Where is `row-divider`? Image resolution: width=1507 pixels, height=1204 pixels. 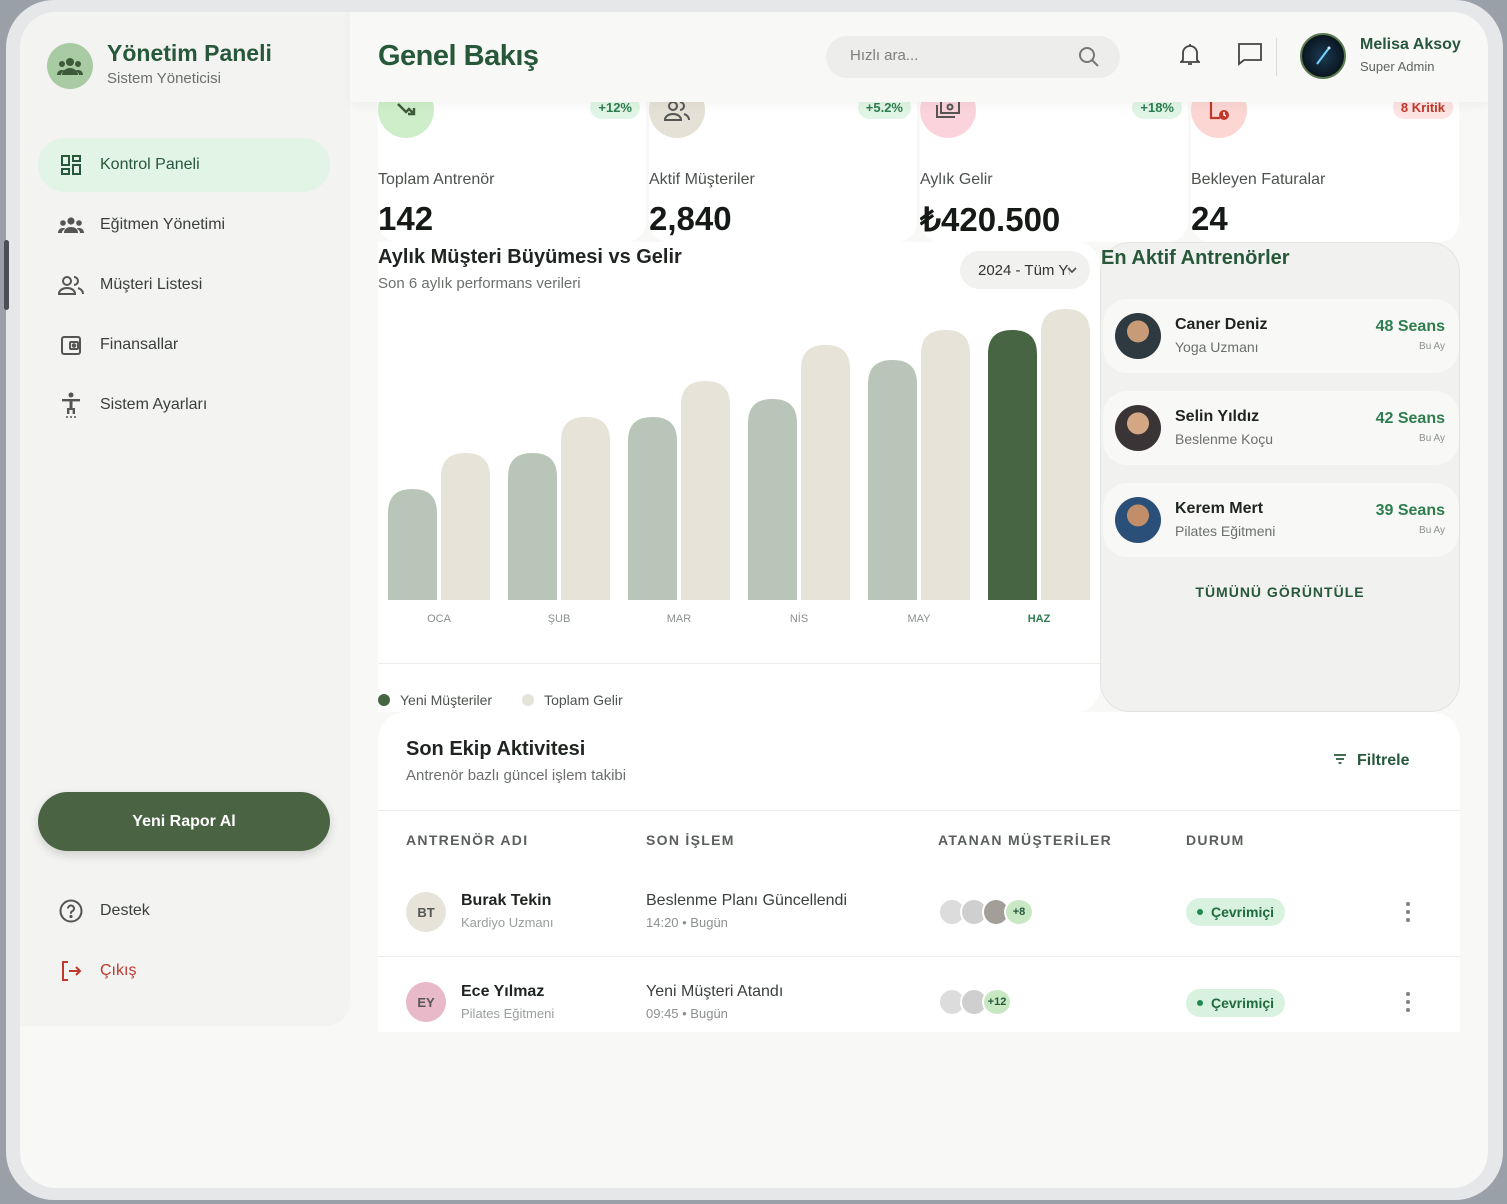 row-divider is located at coordinates (919, 956).